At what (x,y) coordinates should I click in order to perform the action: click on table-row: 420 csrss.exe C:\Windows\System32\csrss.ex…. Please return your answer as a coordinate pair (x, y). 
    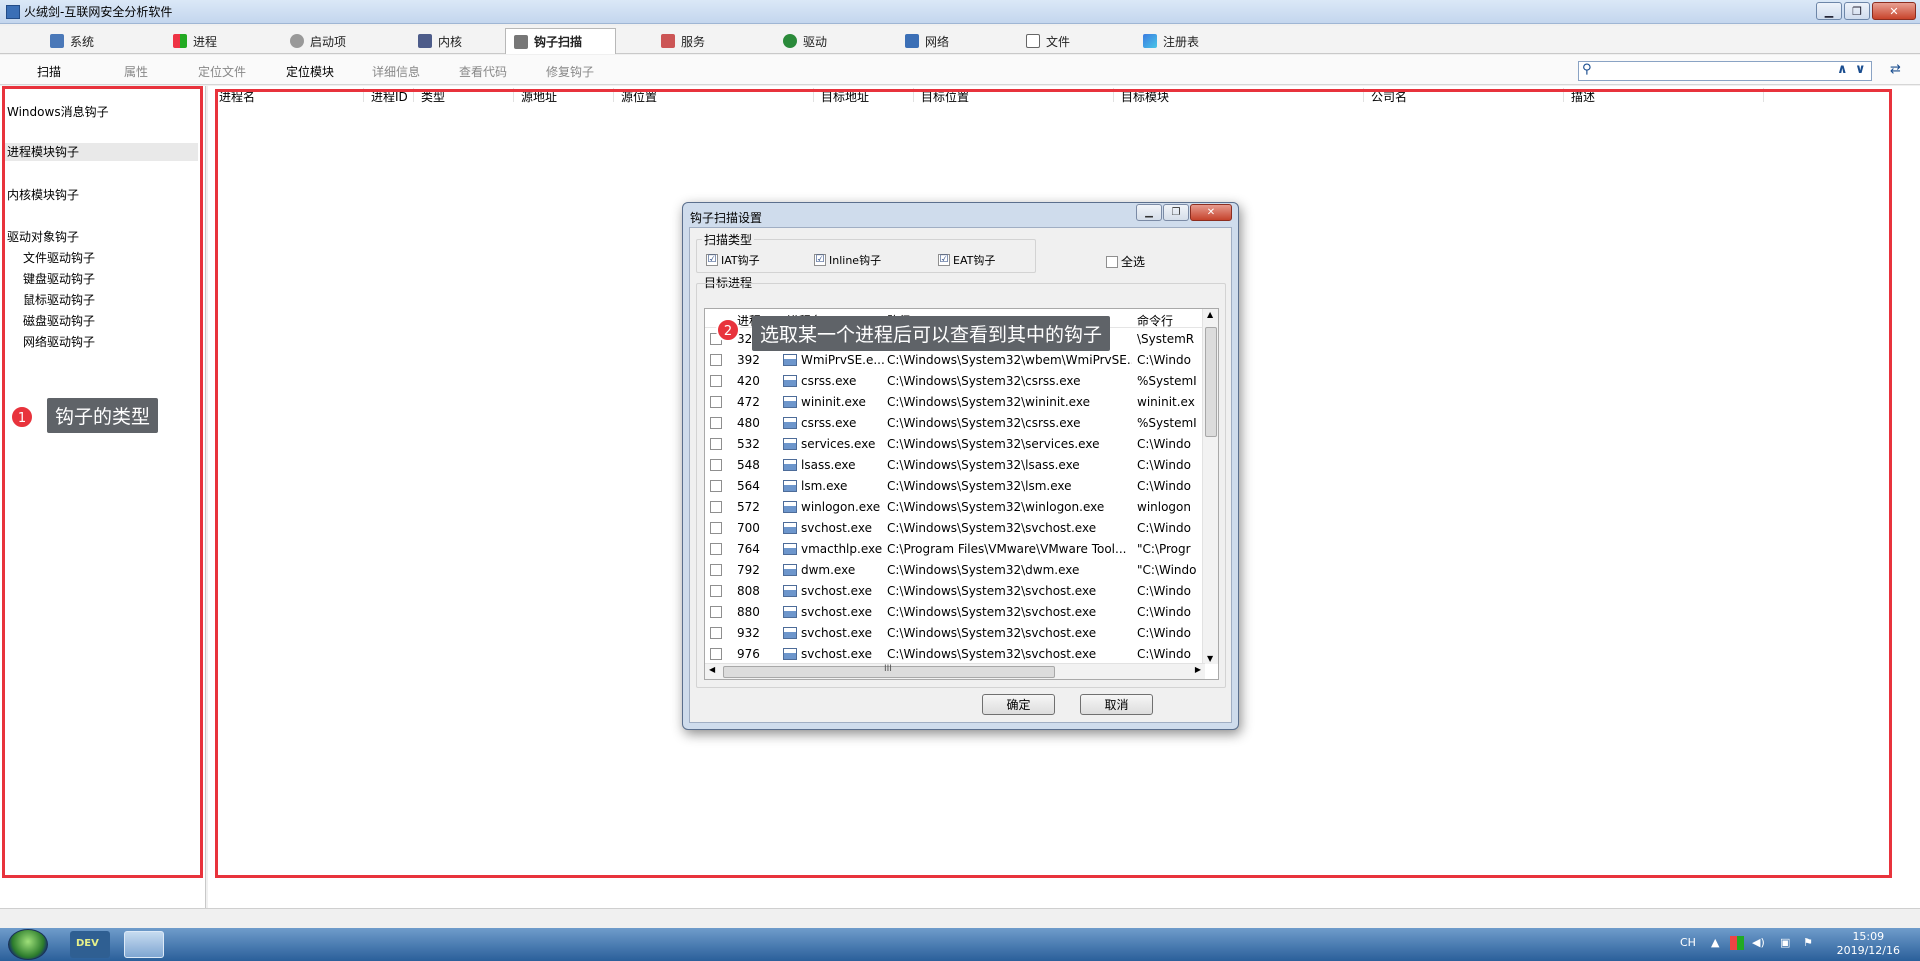
    Looking at the image, I should click on (952, 381).